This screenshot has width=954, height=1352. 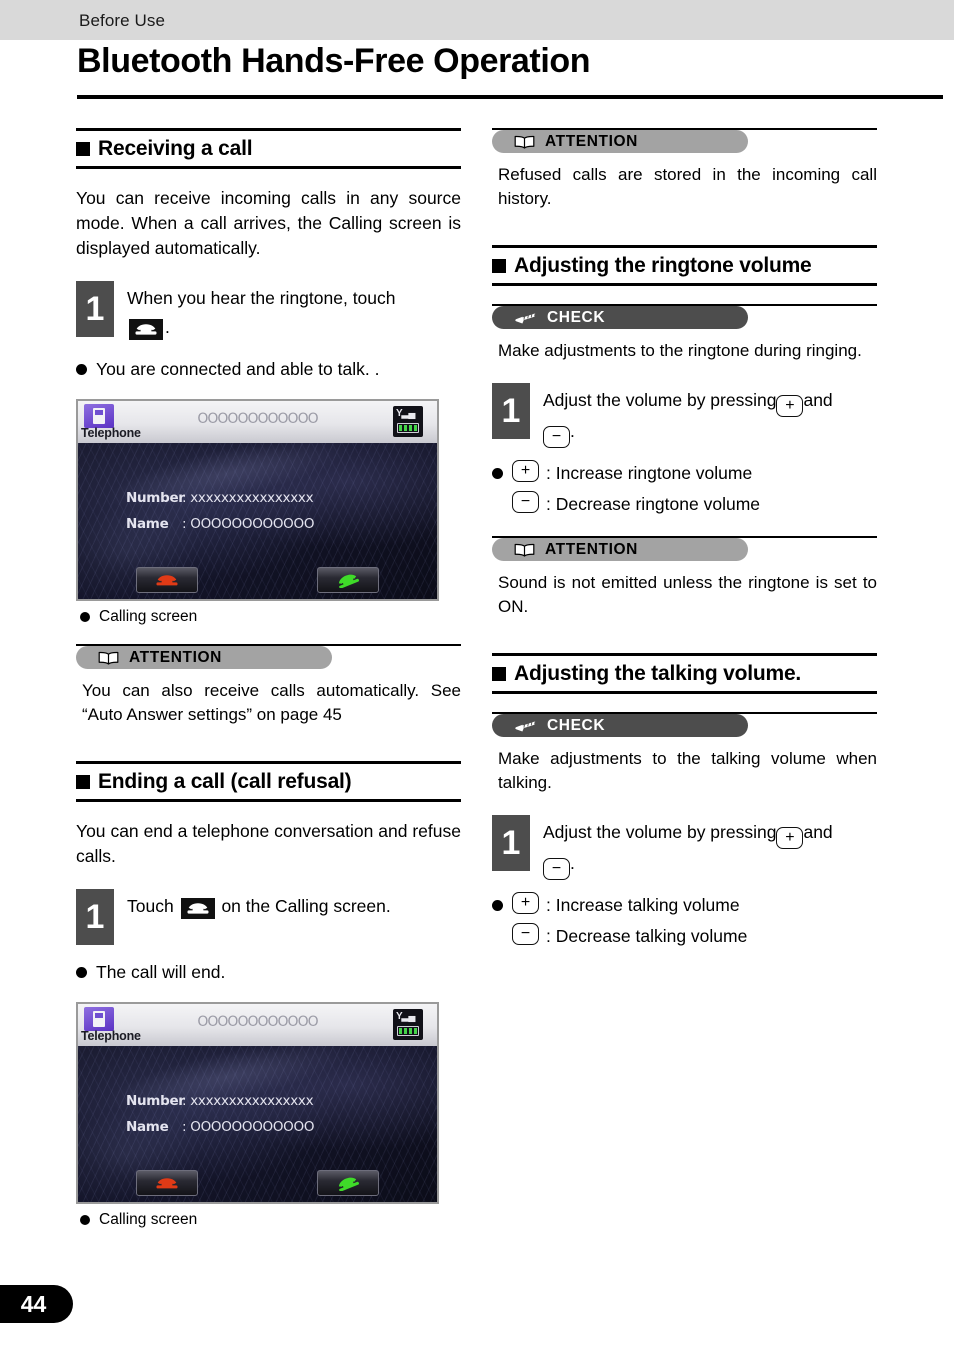 I want to click on receiving-result-text: You are connected and able to talk. ., so click(x=238, y=369).